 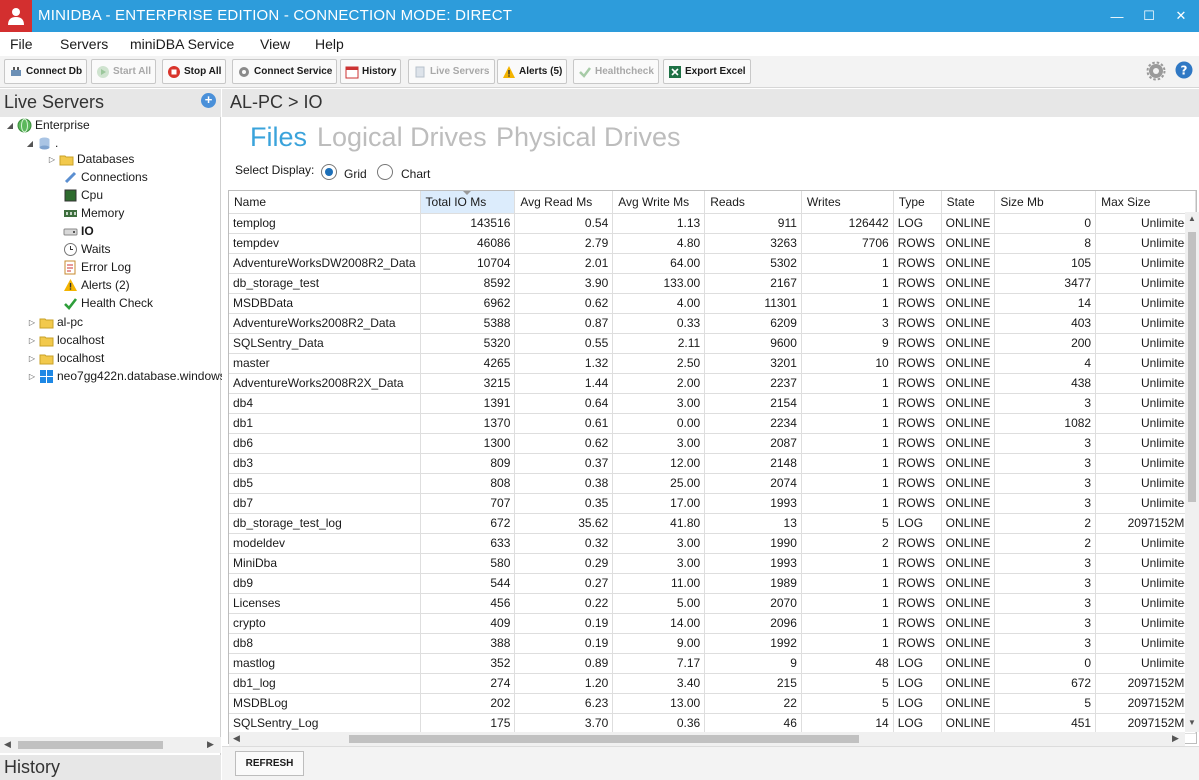 I want to click on menu-view: View, so click(x=275, y=44).